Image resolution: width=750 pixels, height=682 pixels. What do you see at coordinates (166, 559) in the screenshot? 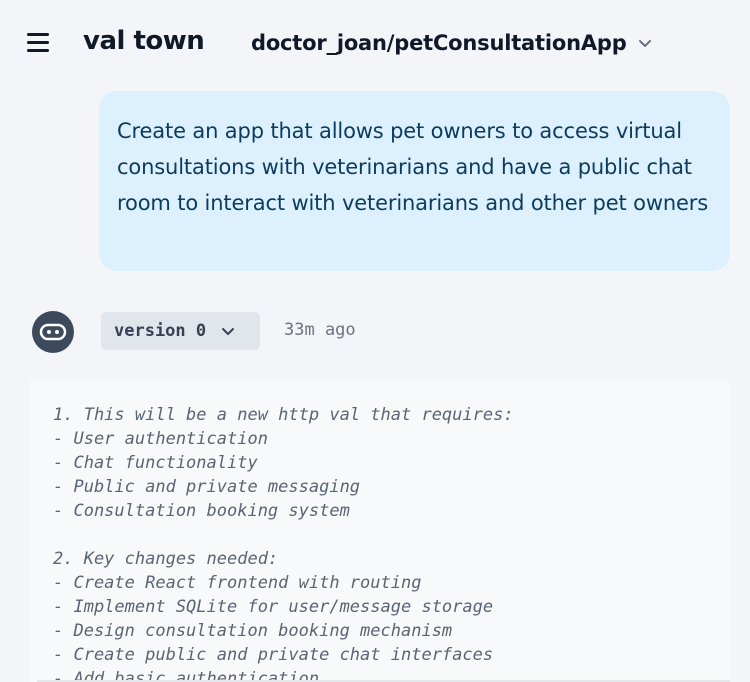
I see `code-line: 2. Key changes needed:` at bounding box center [166, 559].